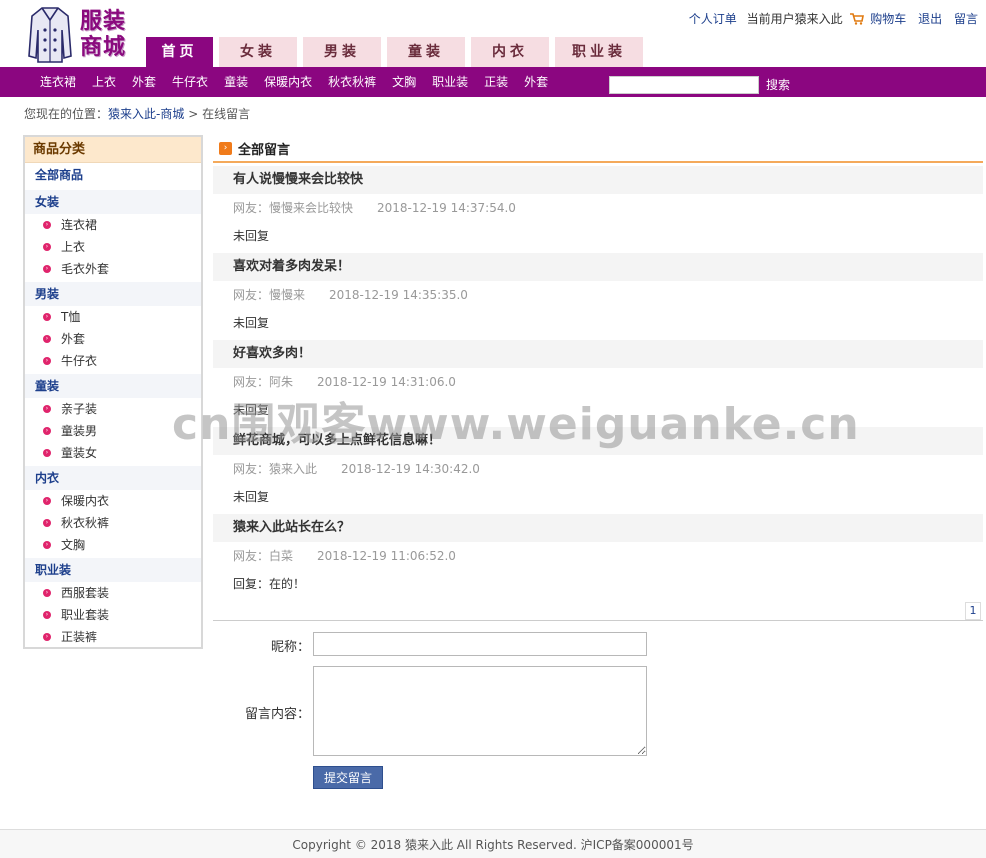 The height and width of the screenshot is (858, 986). What do you see at coordinates (113, 431) in the screenshot?
I see `sidebar-item: › 童装男` at bounding box center [113, 431].